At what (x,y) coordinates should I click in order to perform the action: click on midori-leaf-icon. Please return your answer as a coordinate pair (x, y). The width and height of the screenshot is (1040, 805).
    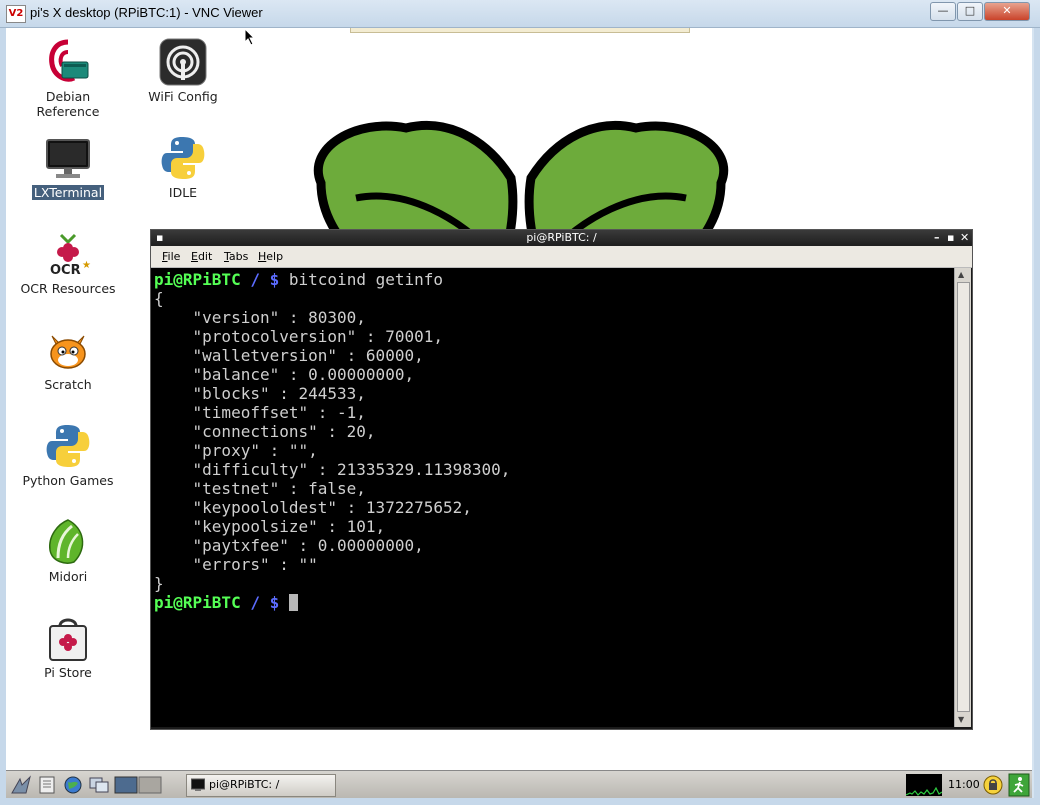
    Looking at the image, I should click on (68, 542).